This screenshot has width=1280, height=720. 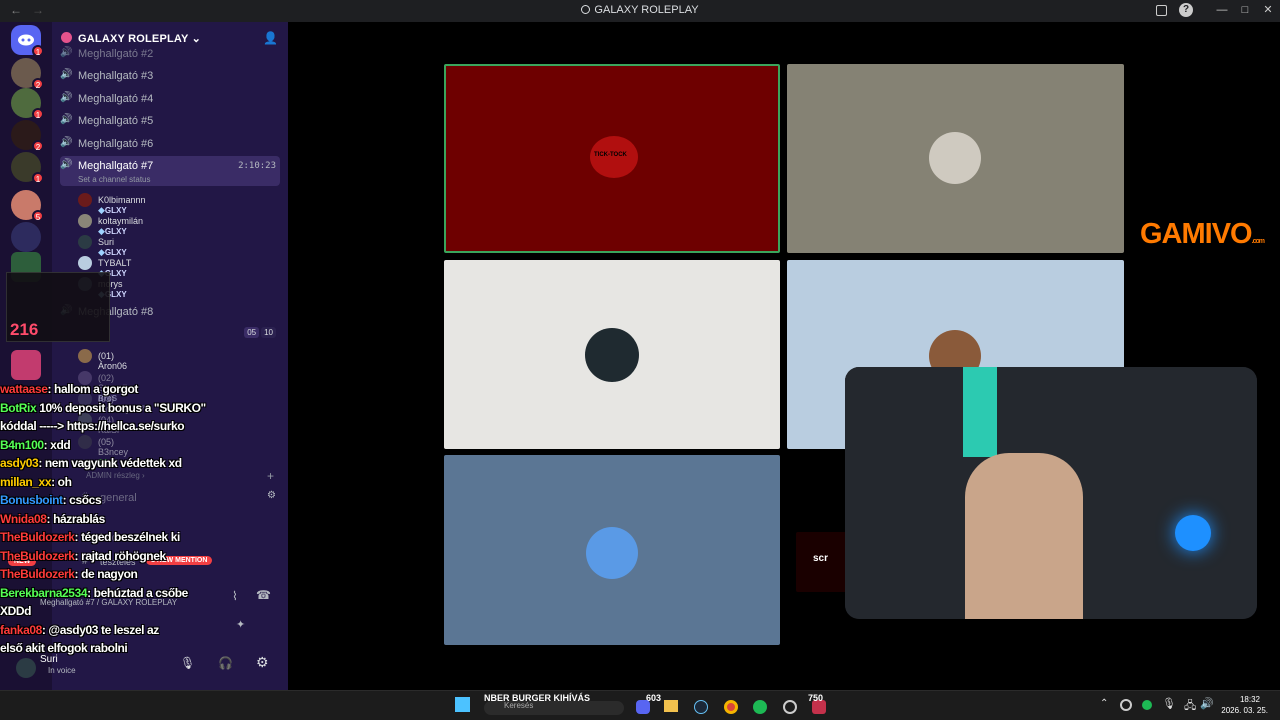 What do you see at coordinates (519, 705) in the screenshot?
I see `search-placeholder: Keresés` at bounding box center [519, 705].